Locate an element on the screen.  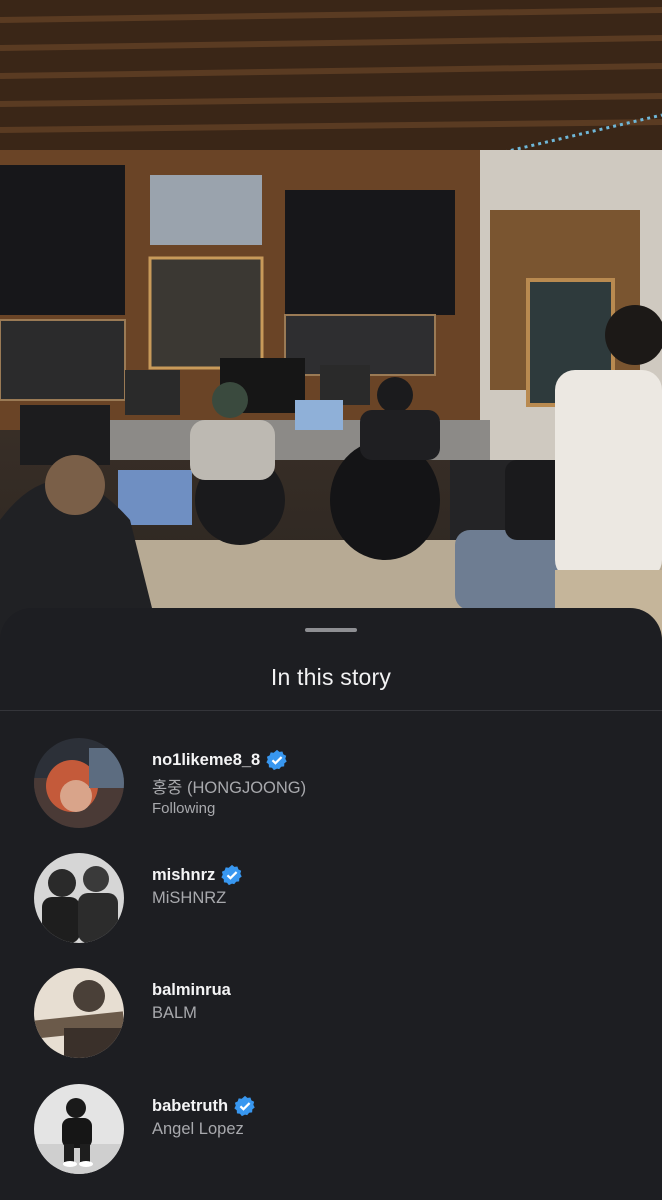
user-row-balminrua: balminrua BALM is located at coordinates (331, 1018).